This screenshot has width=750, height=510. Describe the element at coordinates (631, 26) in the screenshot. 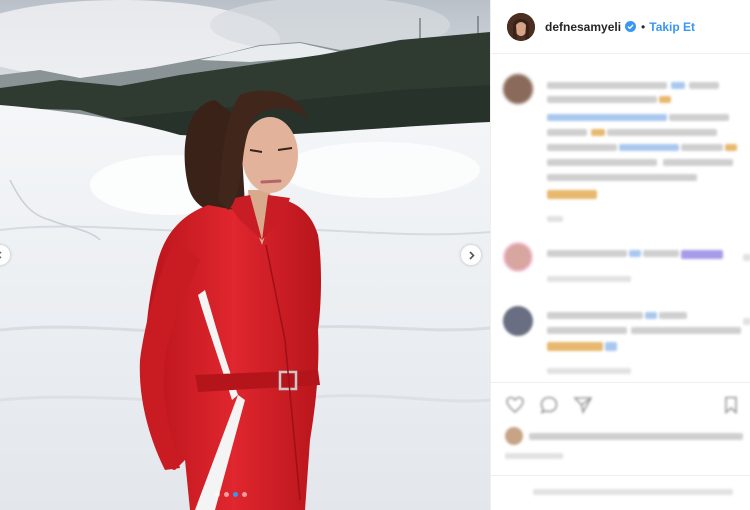

I see `verified-badge-icon` at that location.